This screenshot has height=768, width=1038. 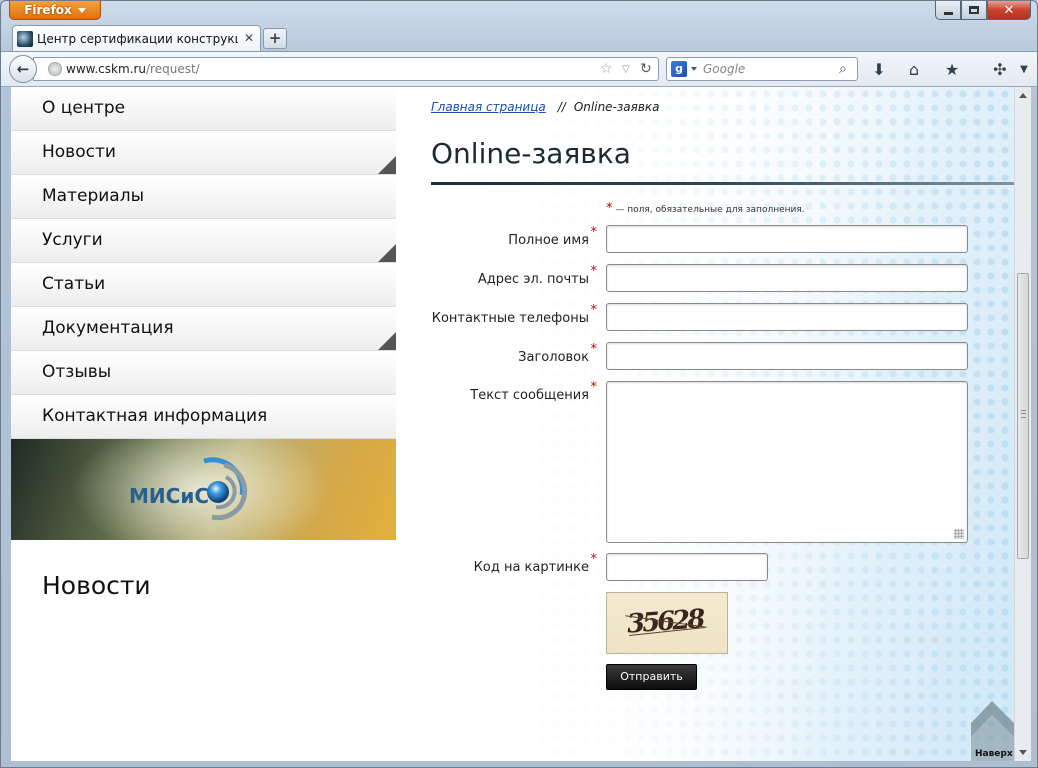 I want to click on bookmarks-icon: ★, so click(x=952, y=70).